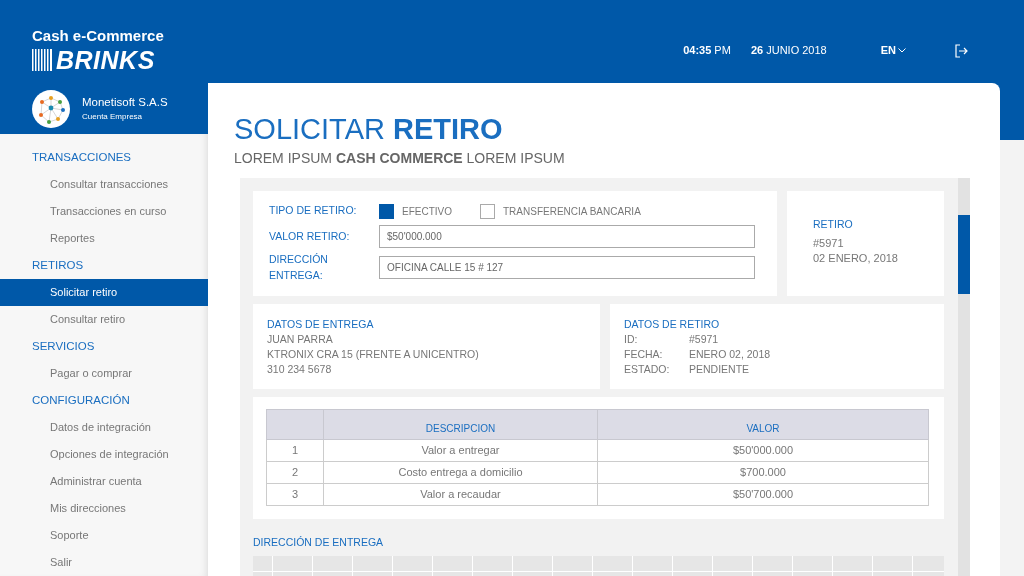 This screenshot has height=576, width=1024. Describe the element at coordinates (105, 59) in the screenshot. I see `brand-name: BRINKS` at that location.